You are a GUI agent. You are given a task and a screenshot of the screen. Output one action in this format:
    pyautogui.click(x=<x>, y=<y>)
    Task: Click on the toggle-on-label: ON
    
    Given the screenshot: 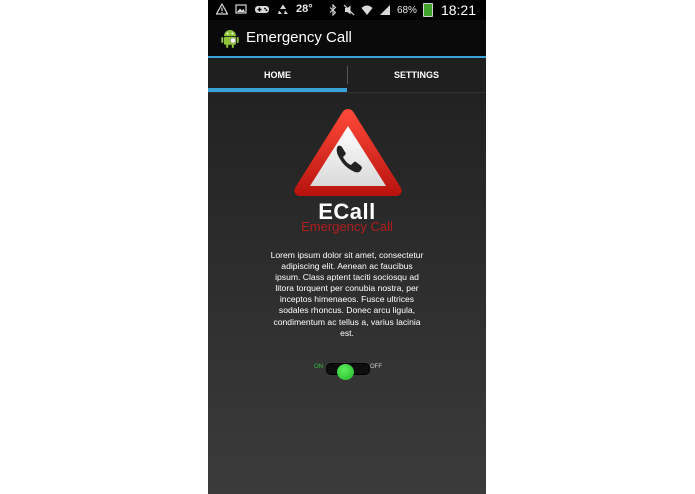 What is the action you would take?
    pyautogui.click(x=318, y=367)
    